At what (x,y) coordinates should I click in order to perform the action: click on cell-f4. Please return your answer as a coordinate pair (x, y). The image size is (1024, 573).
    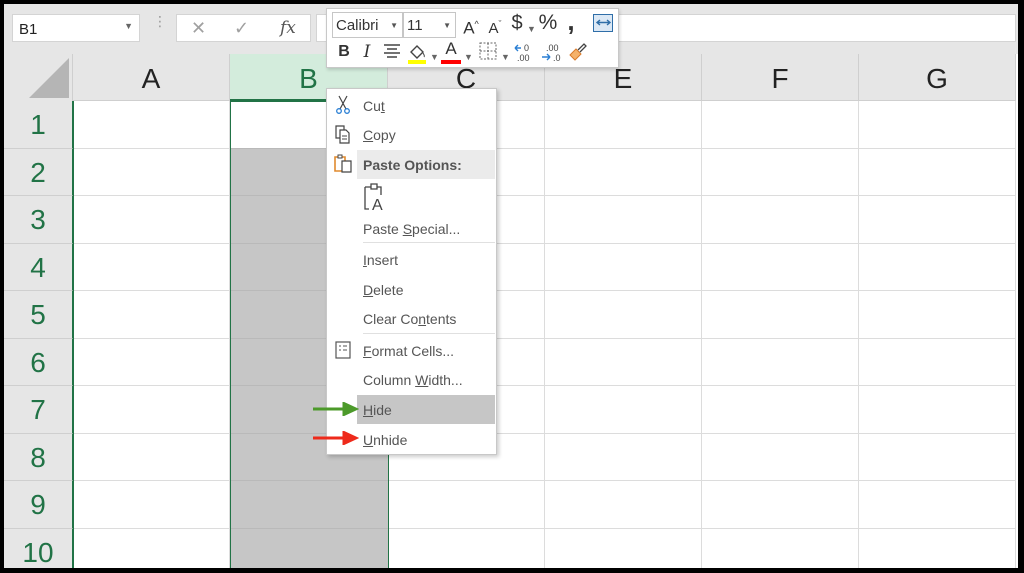
    Looking at the image, I should click on (780, 267).